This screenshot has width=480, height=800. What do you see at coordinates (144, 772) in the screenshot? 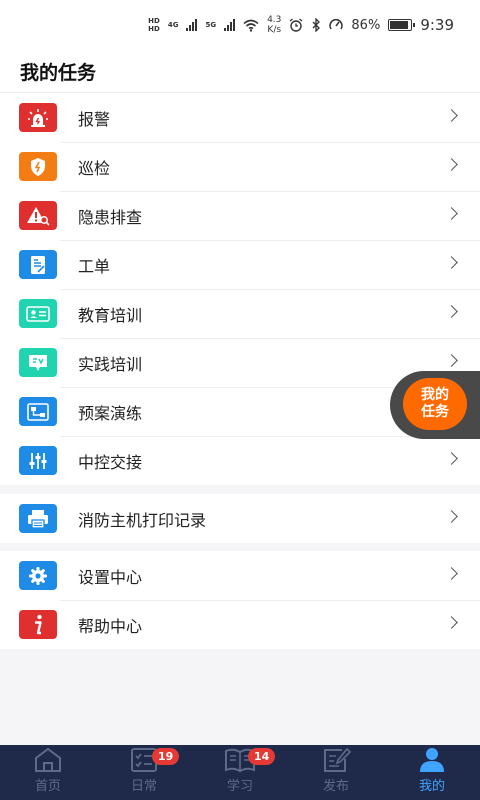
I see `tab-daily: 日常 19` at bounding box center [144, 772].